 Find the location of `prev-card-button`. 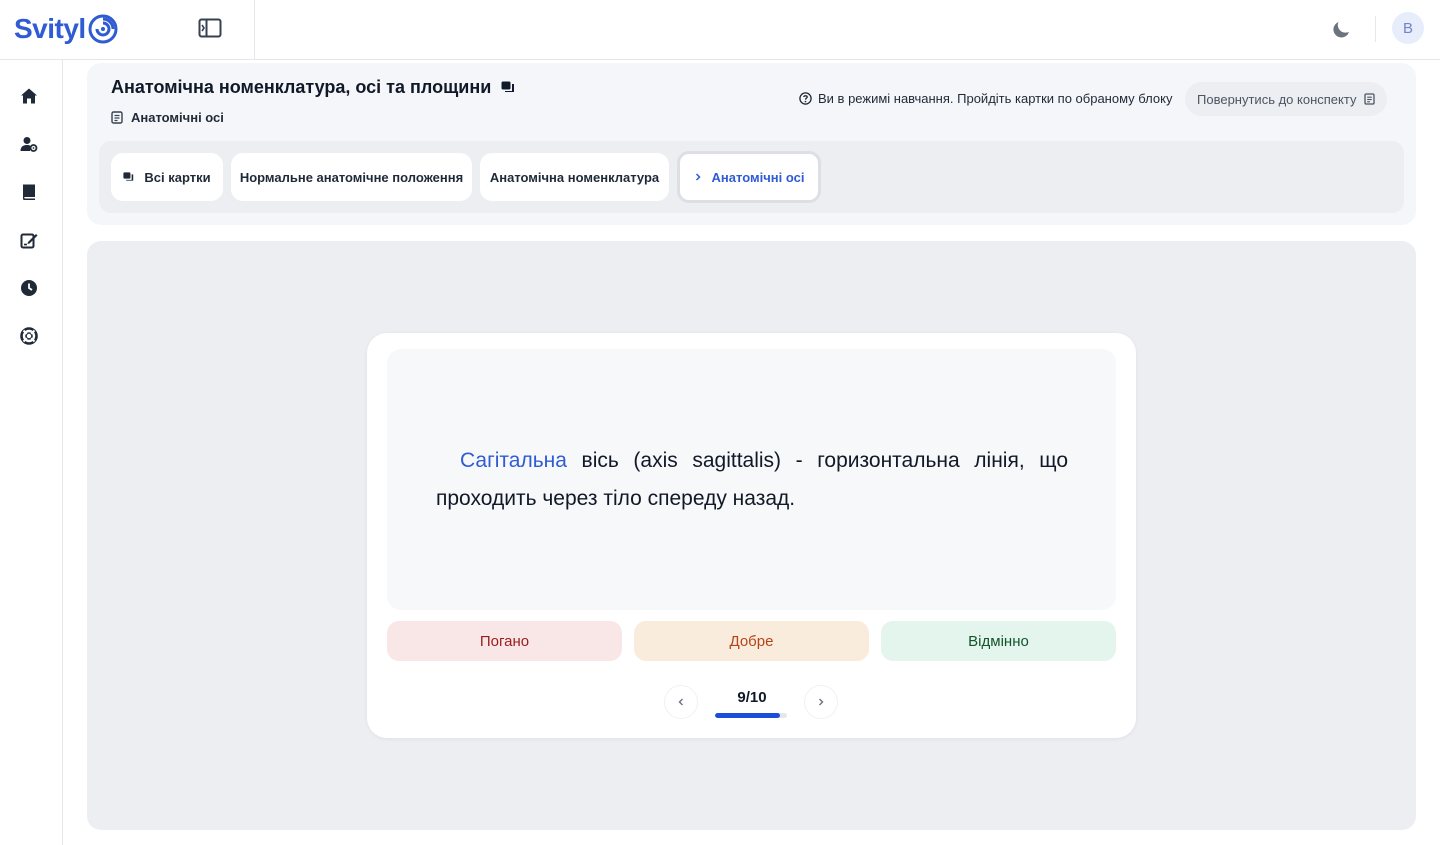

prev-card-button is located at coordinates (681, 702).